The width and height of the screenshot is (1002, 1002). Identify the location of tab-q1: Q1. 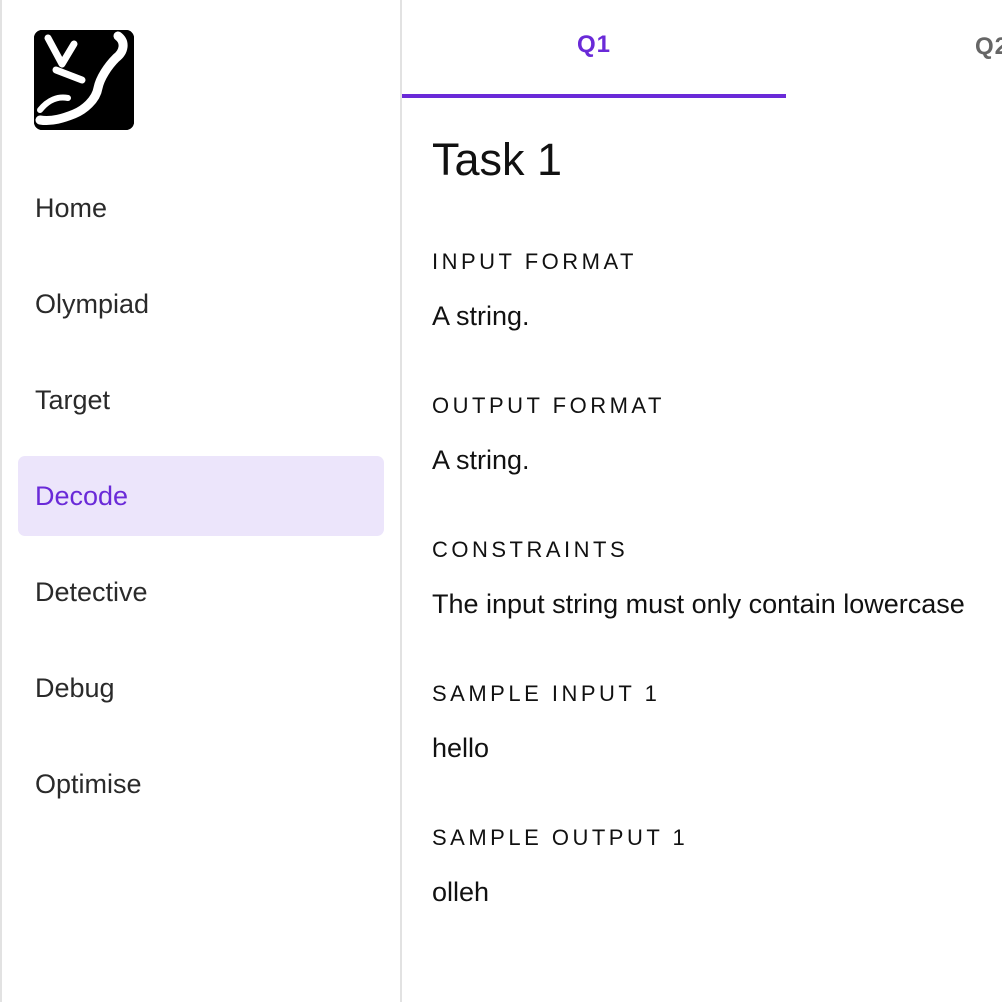
(594, 49).